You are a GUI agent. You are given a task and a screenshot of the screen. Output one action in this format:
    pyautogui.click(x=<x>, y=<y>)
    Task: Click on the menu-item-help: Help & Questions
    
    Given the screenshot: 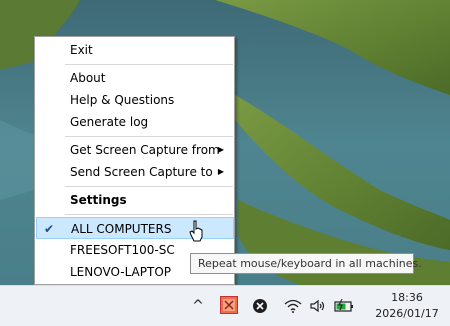 What is the action you would take?
    pyautogui.click(x=135, y=100)
    